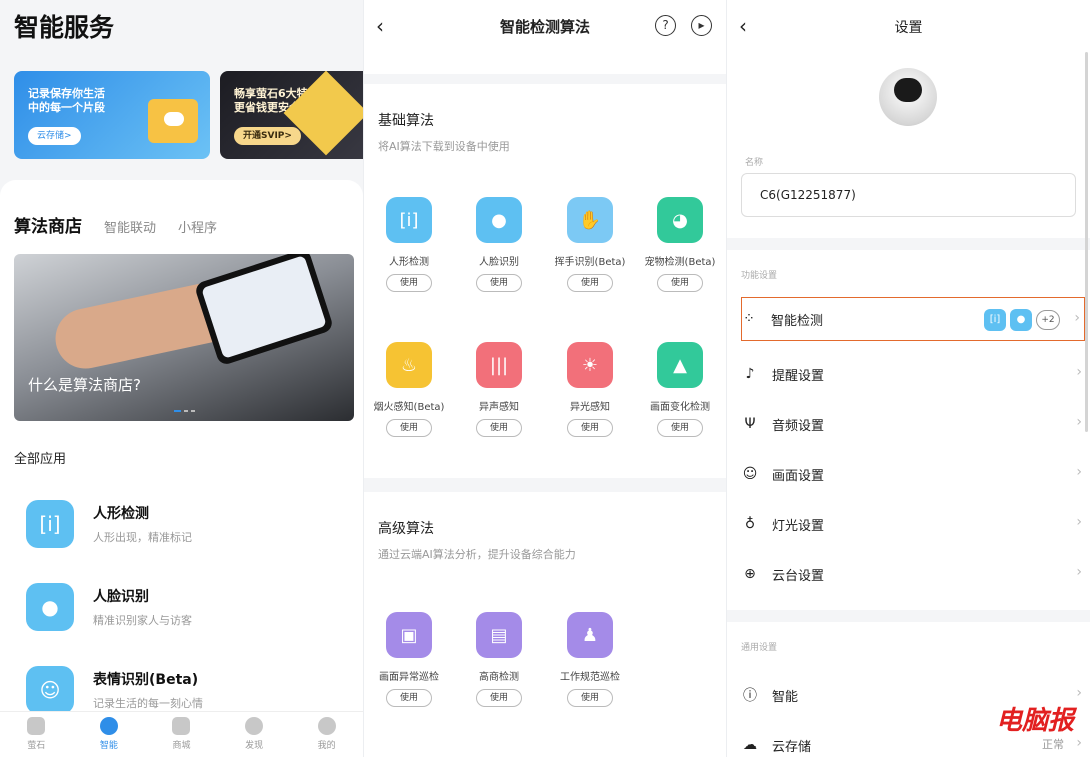  What do you see at coordinates (48, 224) in the screenshot?
I see `tab-algorithm-store: 算法商店` at bounding box center [48, 224].